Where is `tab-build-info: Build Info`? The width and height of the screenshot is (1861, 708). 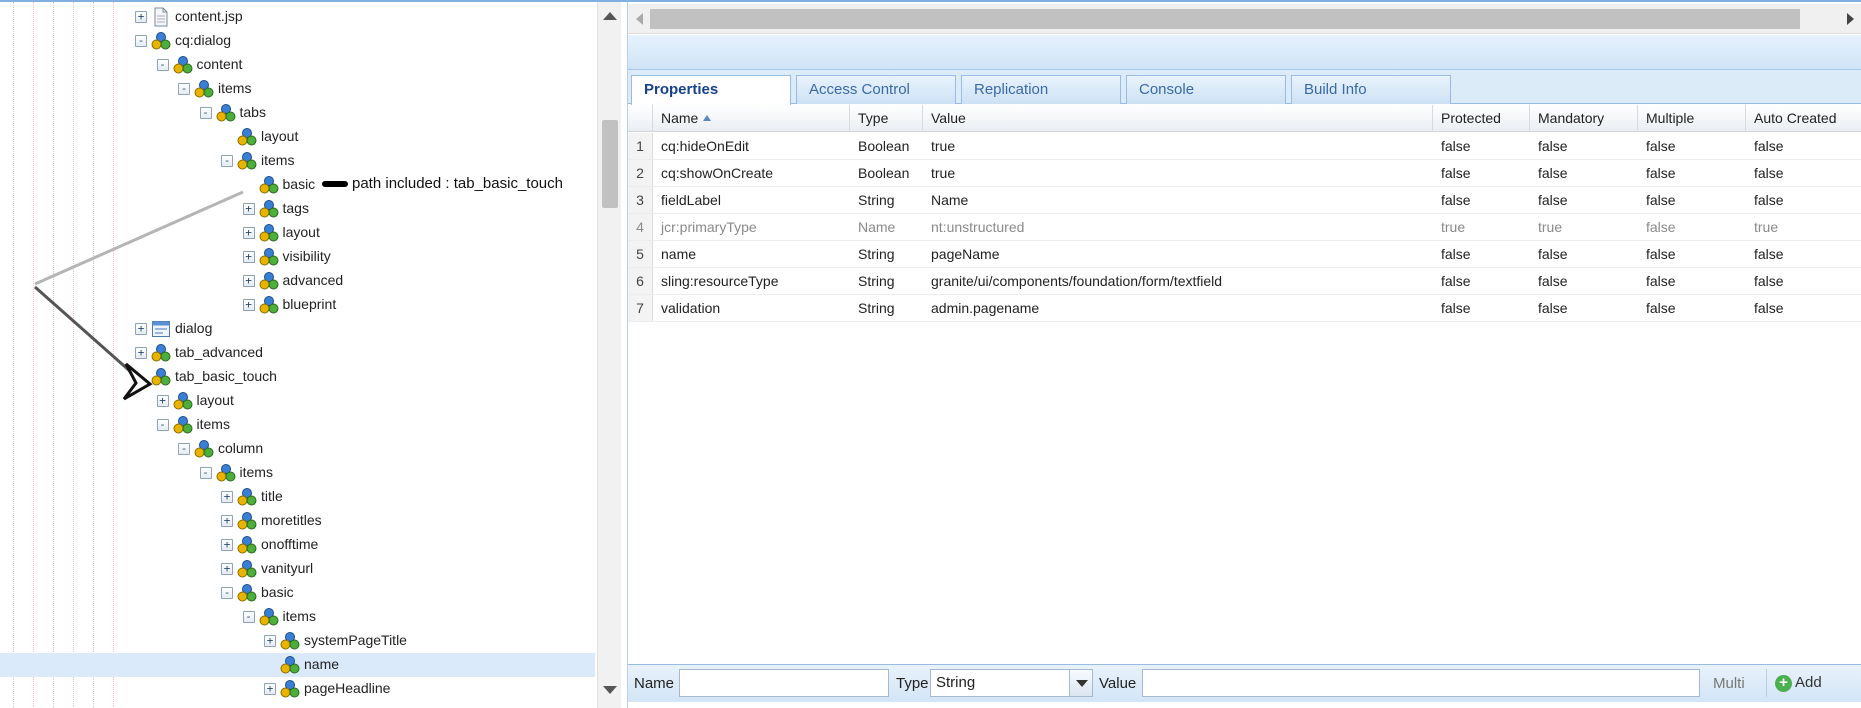
tab-build-info: Build Info is located at coordinates (1371, 89).